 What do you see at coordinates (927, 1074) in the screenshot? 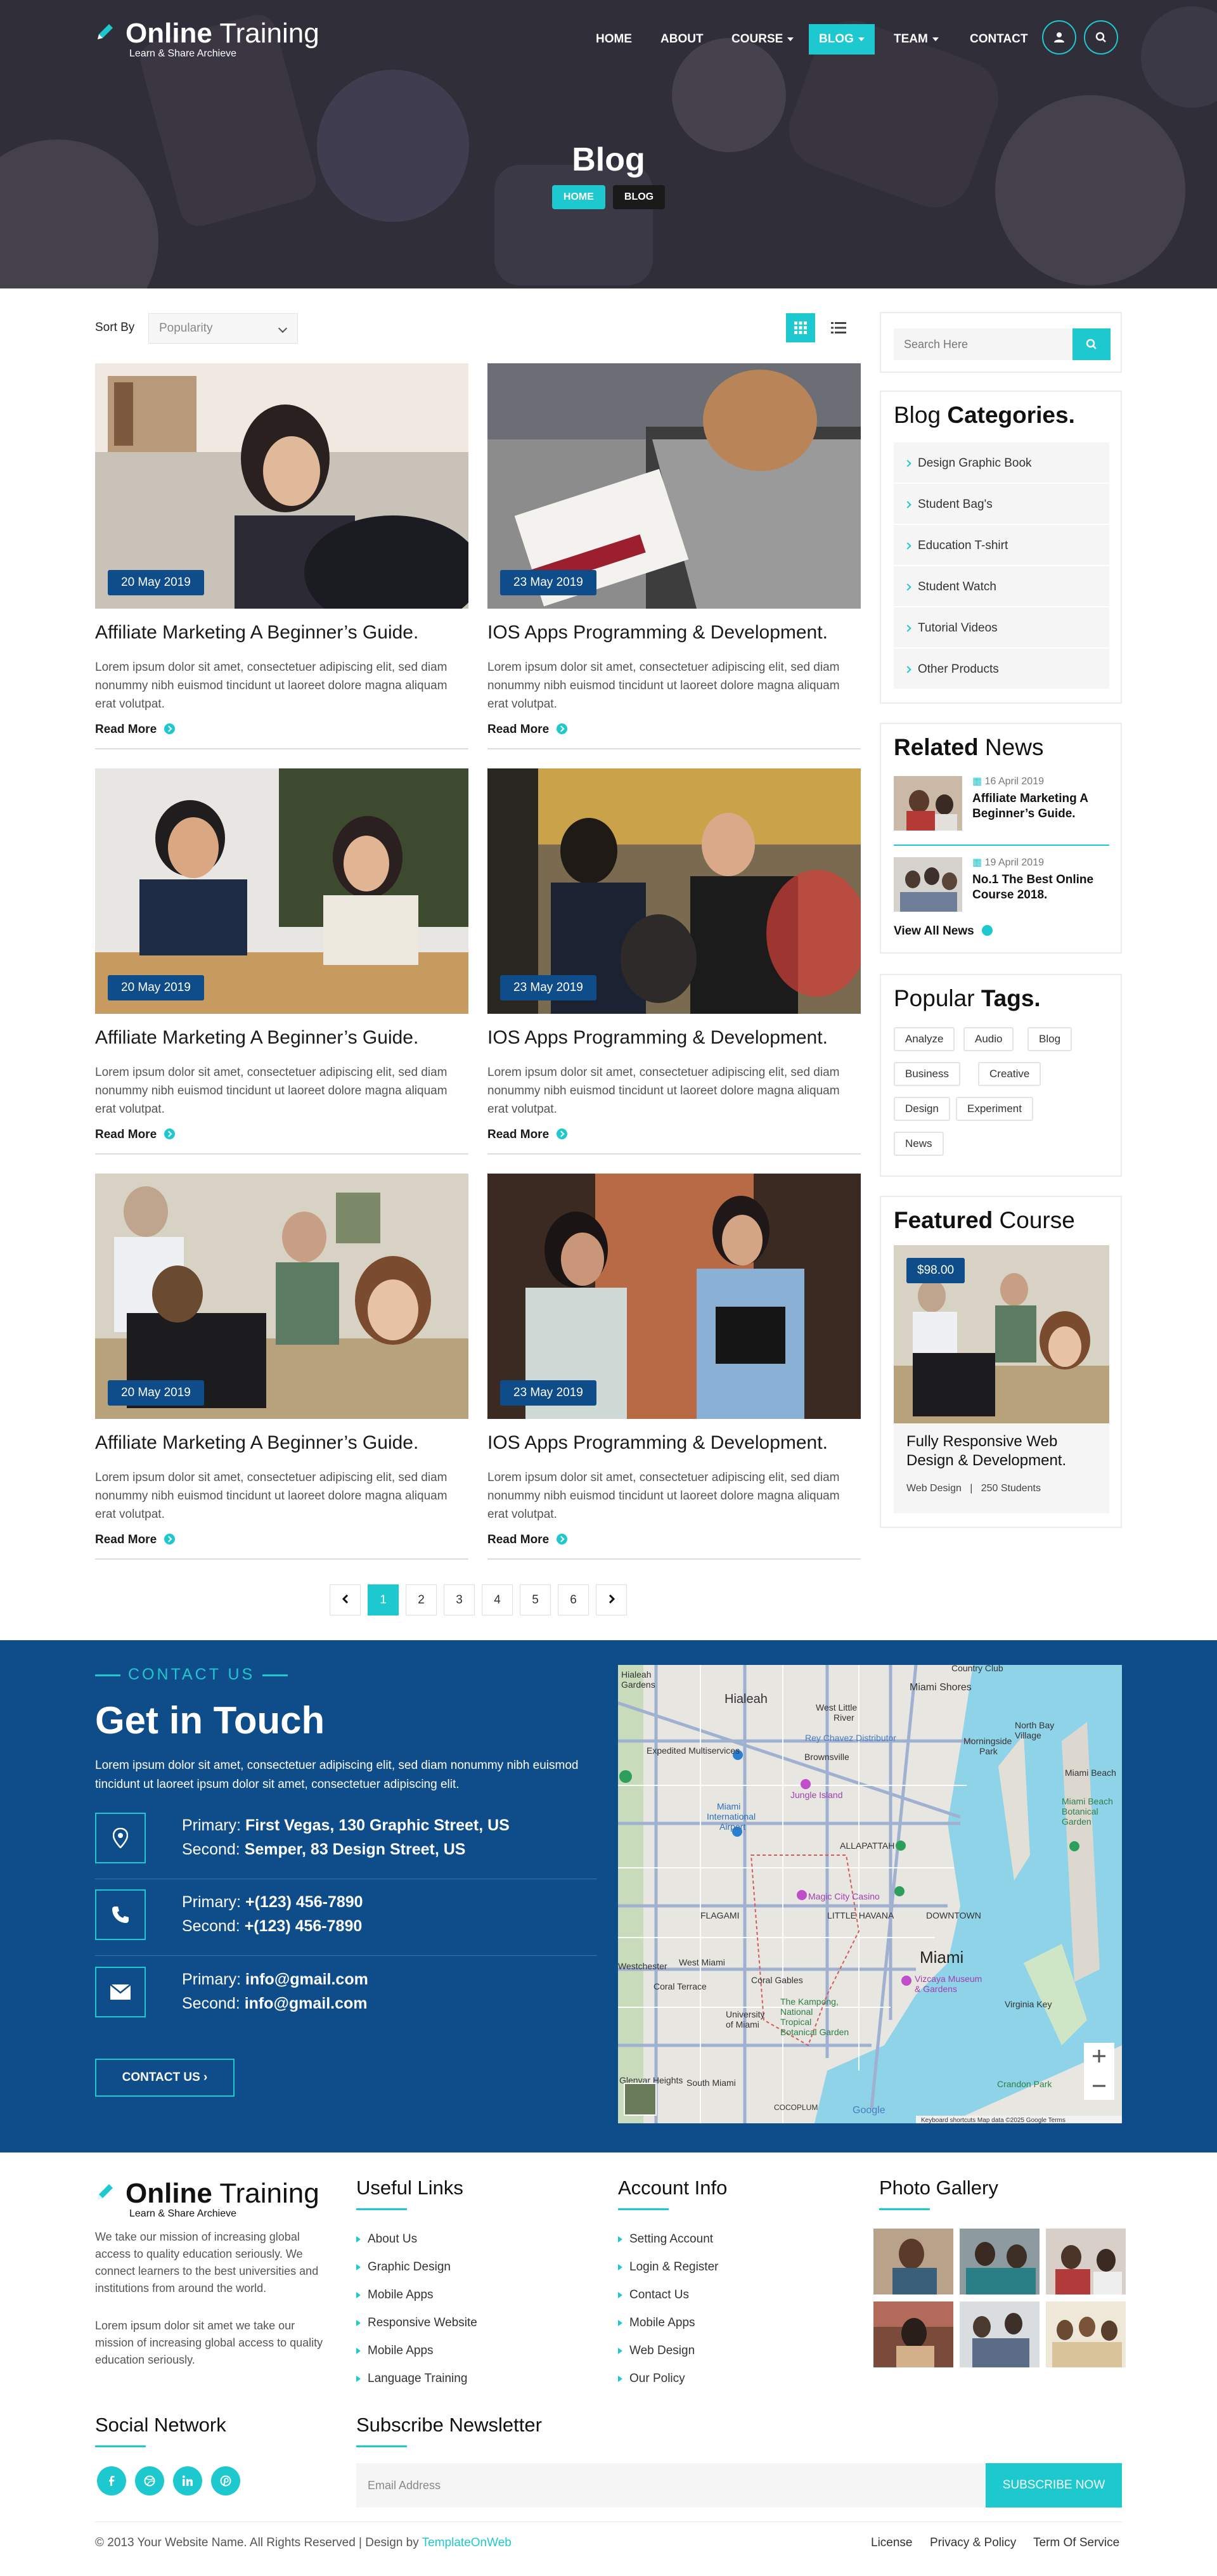
I see `tag-business: Business` at bounding box center [927, 1074].